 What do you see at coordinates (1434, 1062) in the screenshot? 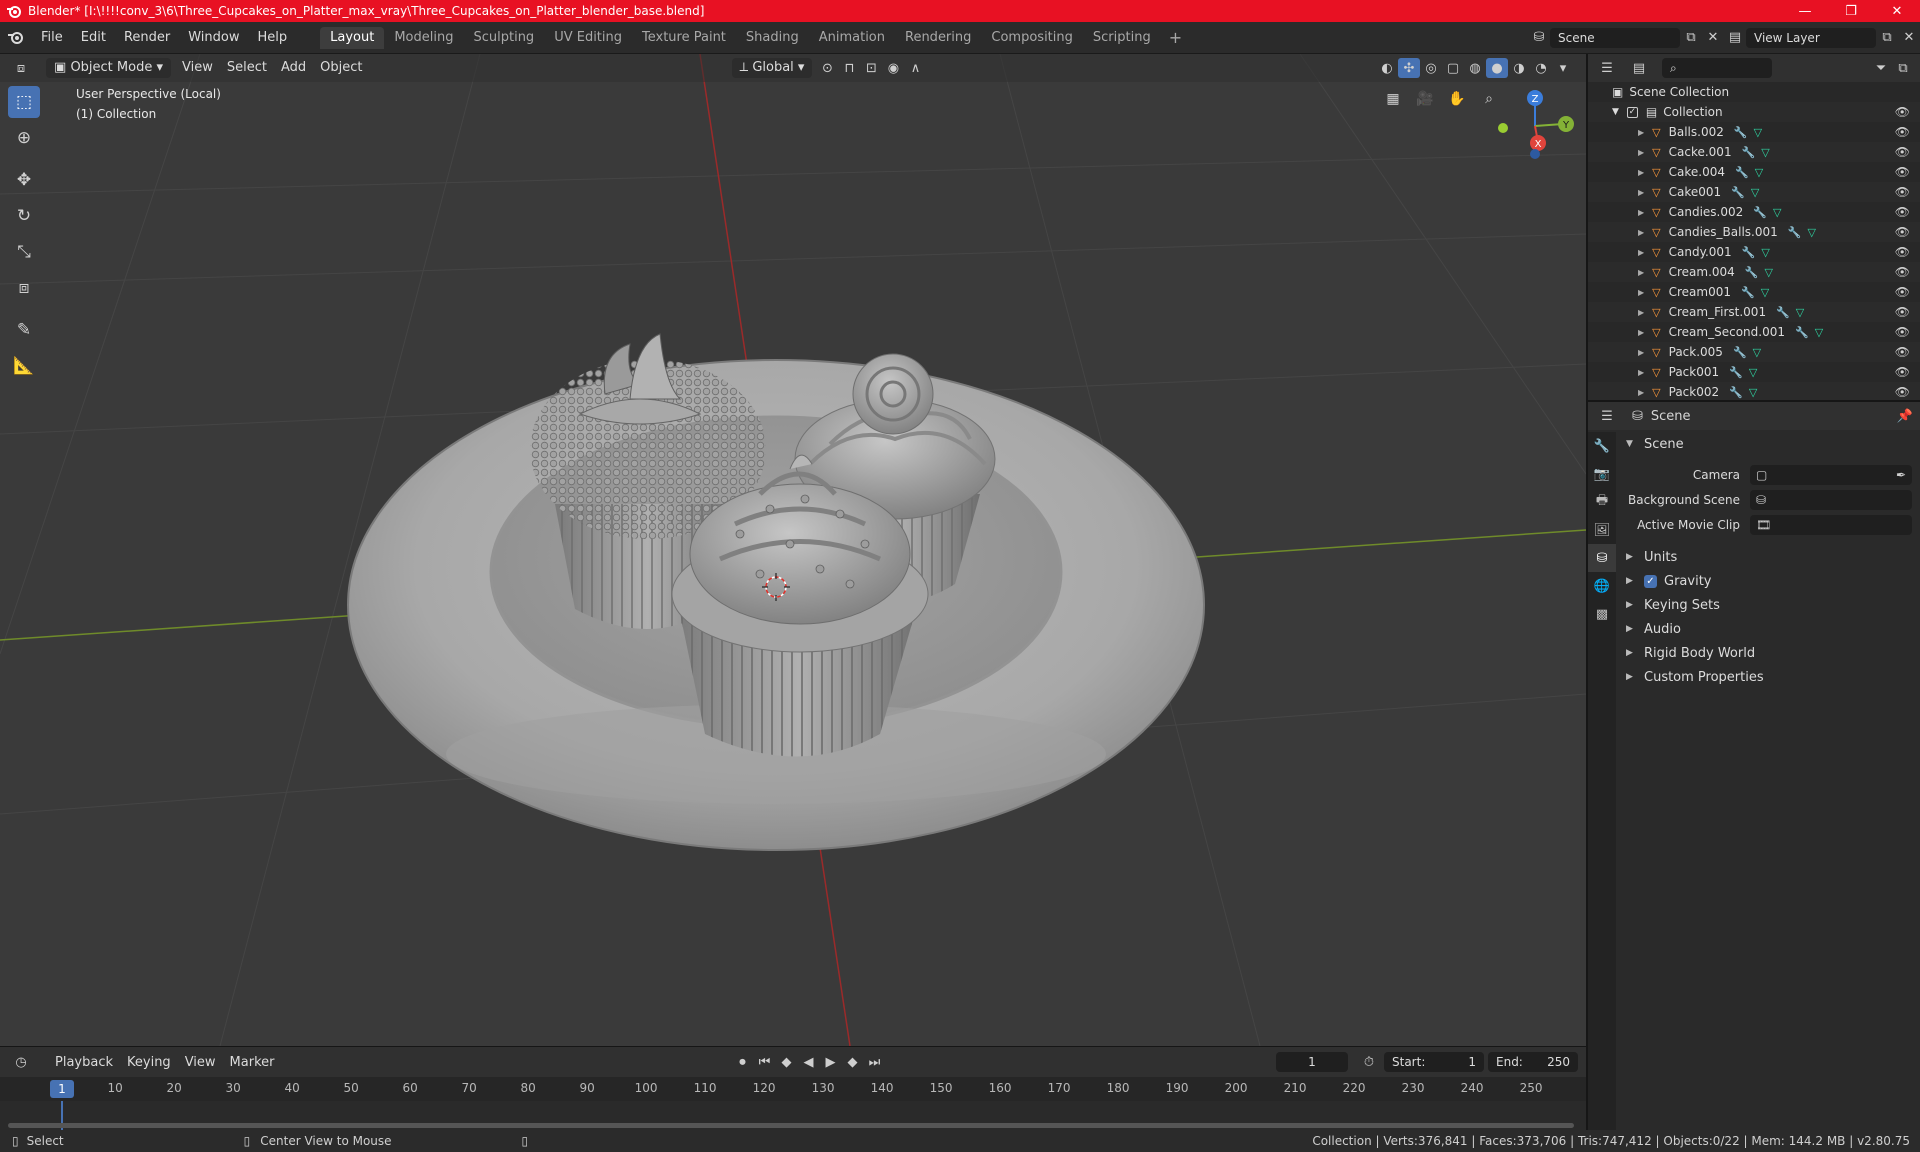
I see `start-frame-field: Start: 1` at bounding box center [1434, 1062].